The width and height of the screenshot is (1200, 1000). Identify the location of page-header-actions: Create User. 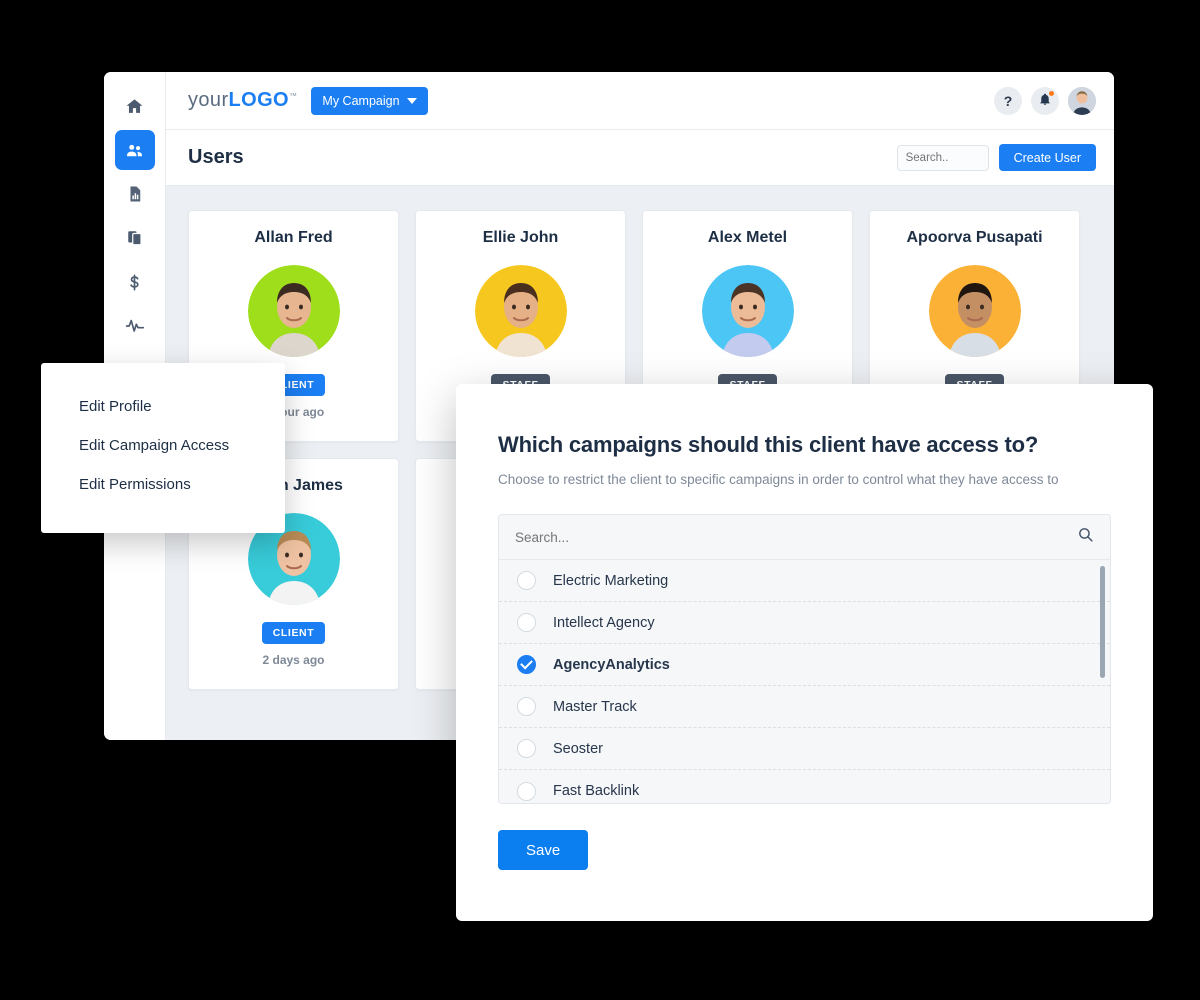
(996, 157).